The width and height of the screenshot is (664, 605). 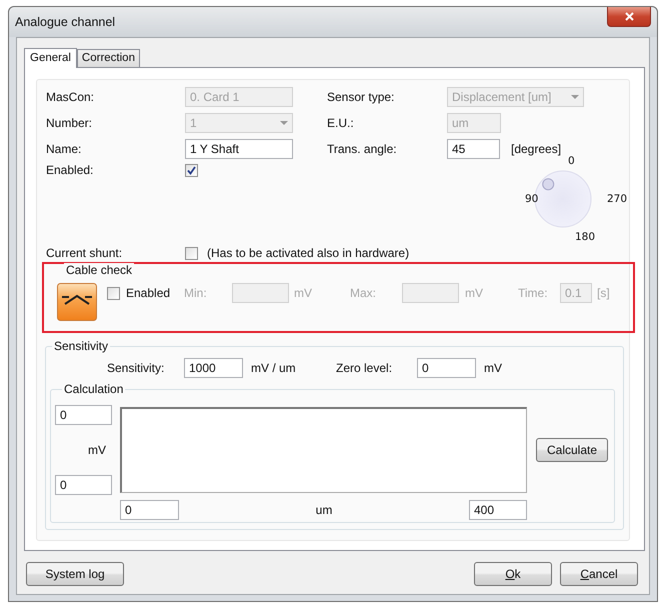 What do you see at coordinates (81, 346) in the screenshot?
I see `group-title: Sensitivity` at bounding box center [81, 346].